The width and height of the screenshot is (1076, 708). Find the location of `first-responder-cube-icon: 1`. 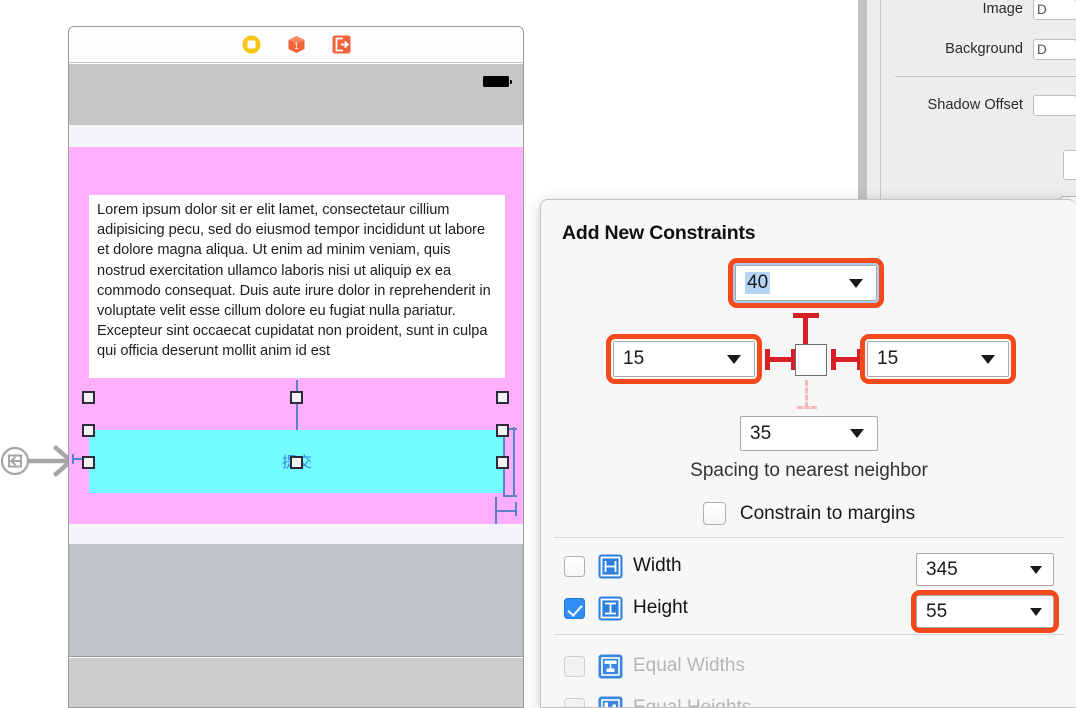

first-responder-cube-icon: 1 is located at coordinates (296, 44).